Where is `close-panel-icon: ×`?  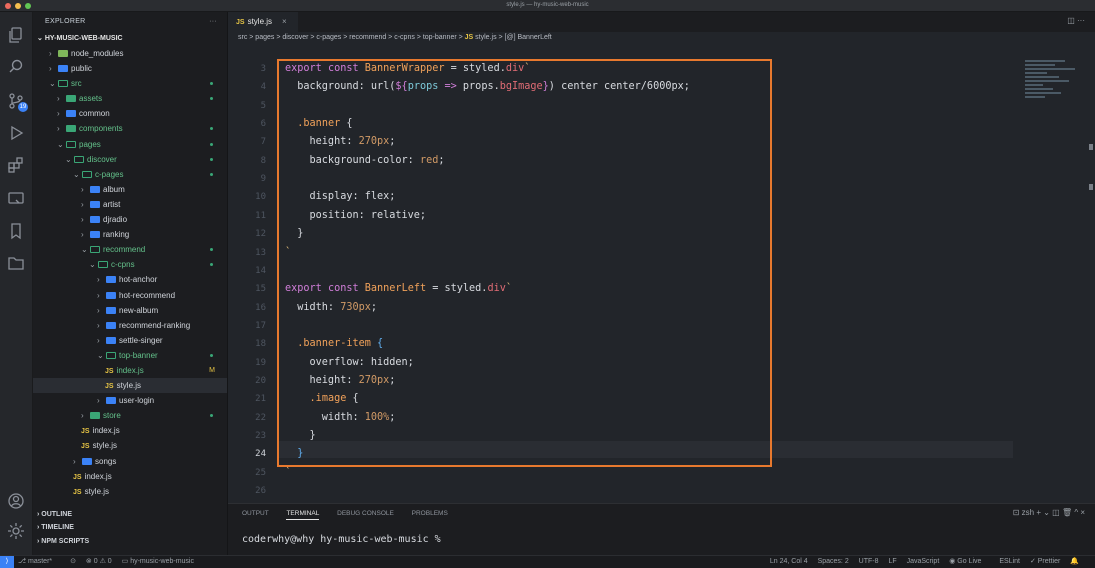 close-panel-icon: × is located at coordinates (1082, 512).